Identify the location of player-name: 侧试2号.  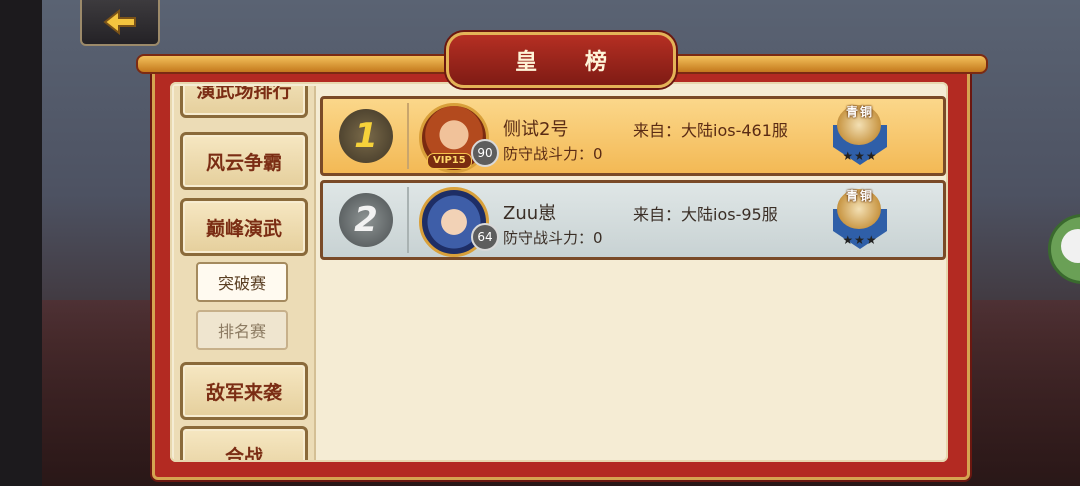
(536, 129).